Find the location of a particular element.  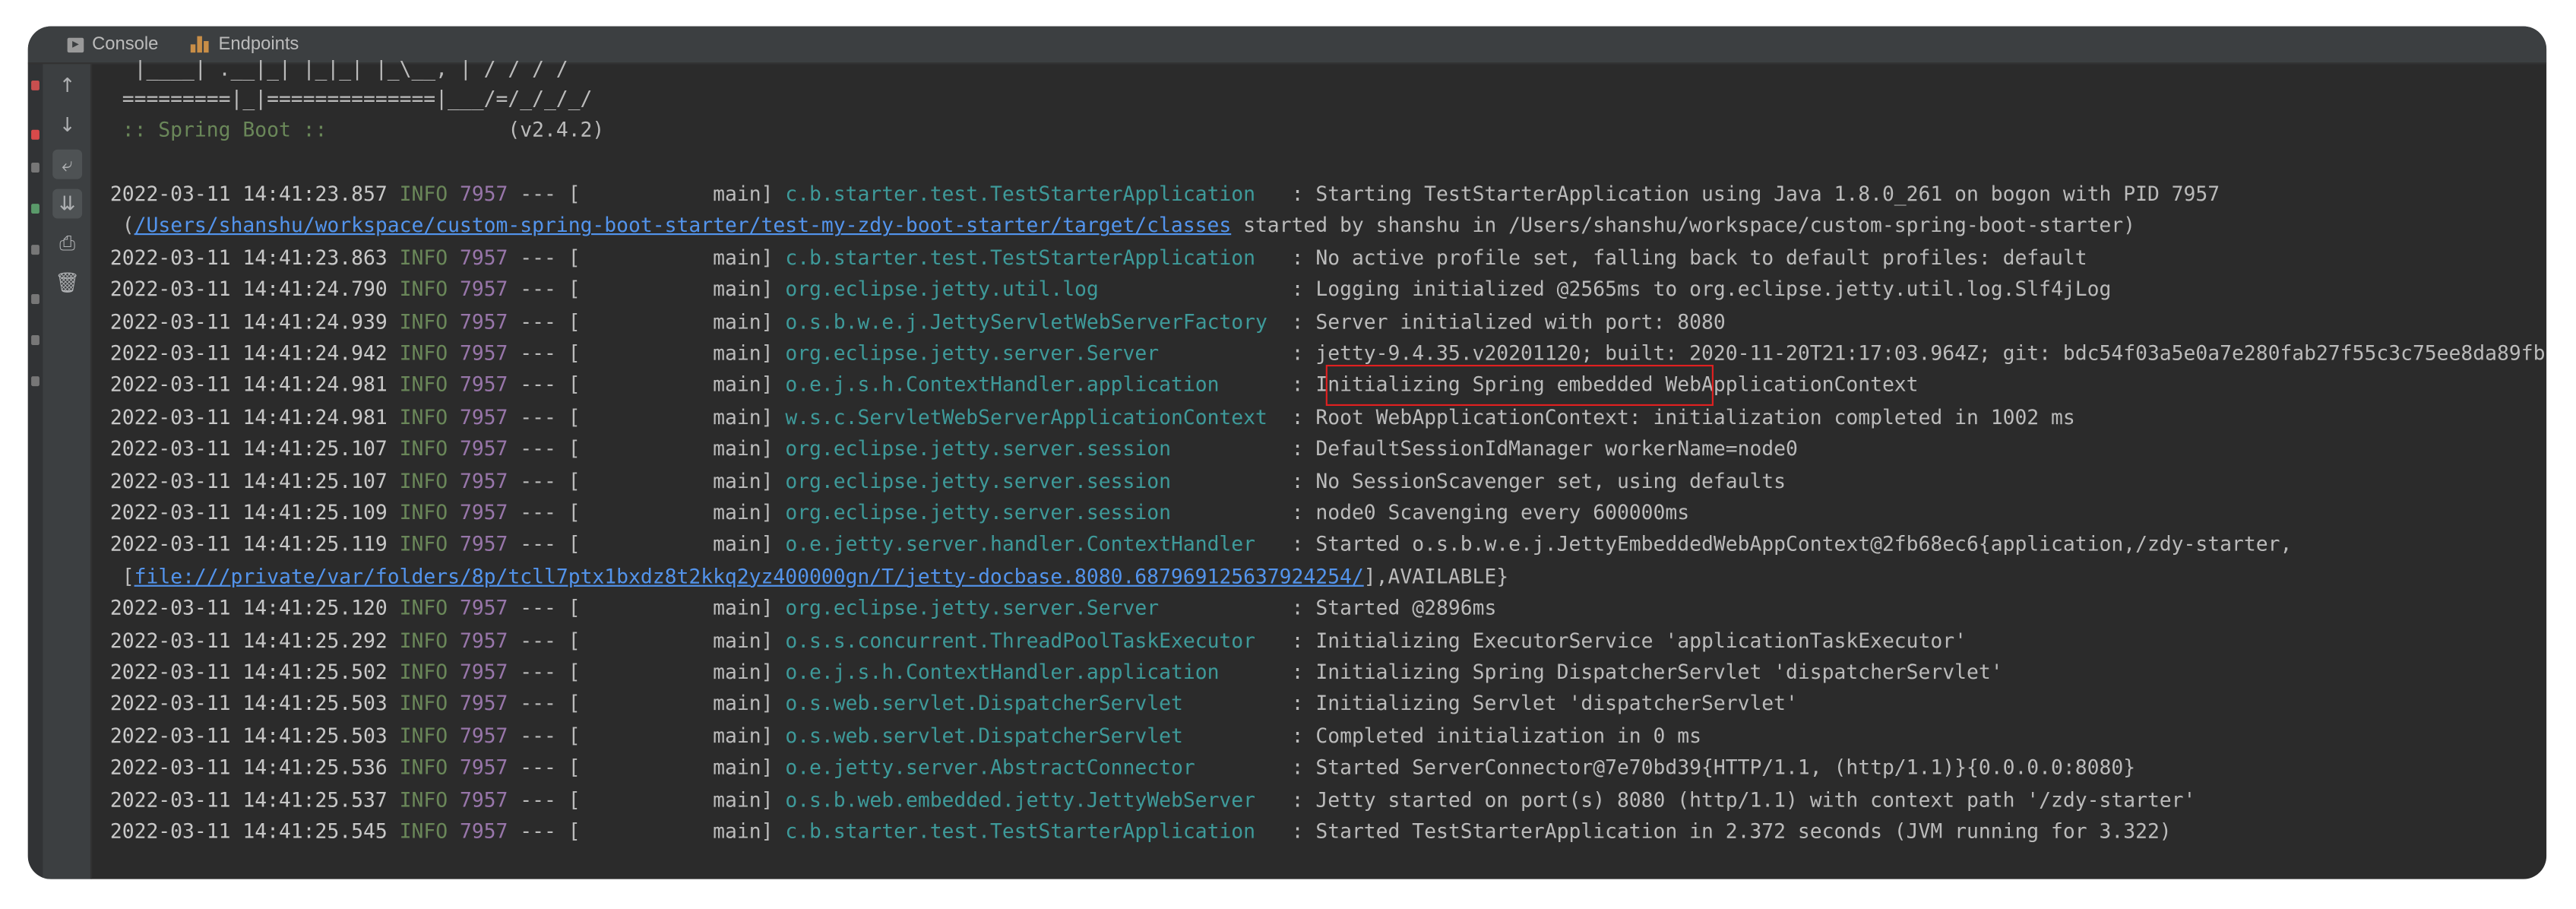

rerun-icon is located at coordinates (35, 168).